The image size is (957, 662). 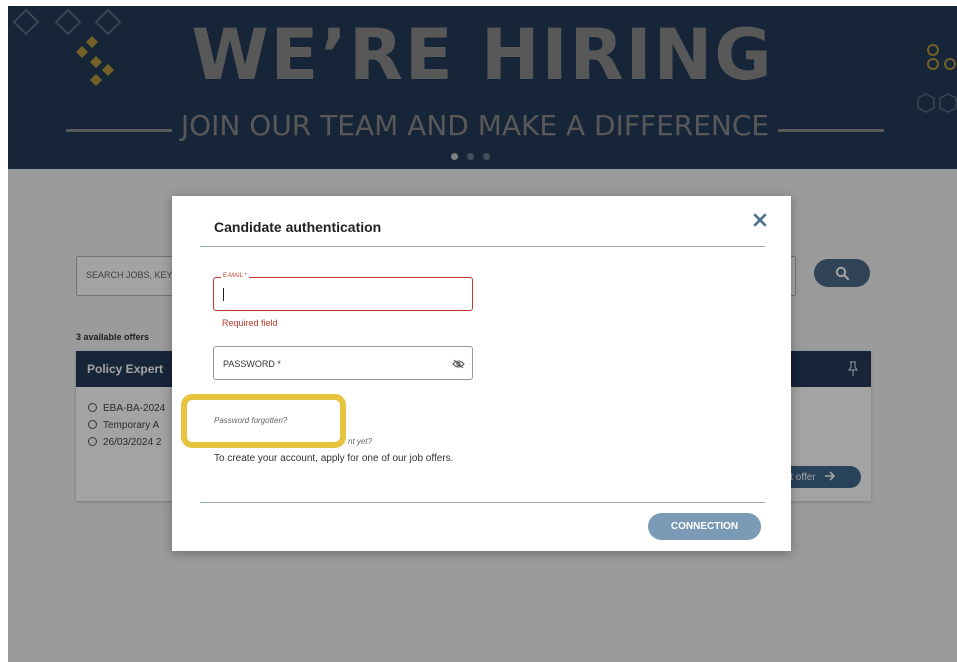 What do you see at coordinates (252, 364) in the screenshot?
I see `password-label: PASSWORD *` at bounding box center [252, 364].